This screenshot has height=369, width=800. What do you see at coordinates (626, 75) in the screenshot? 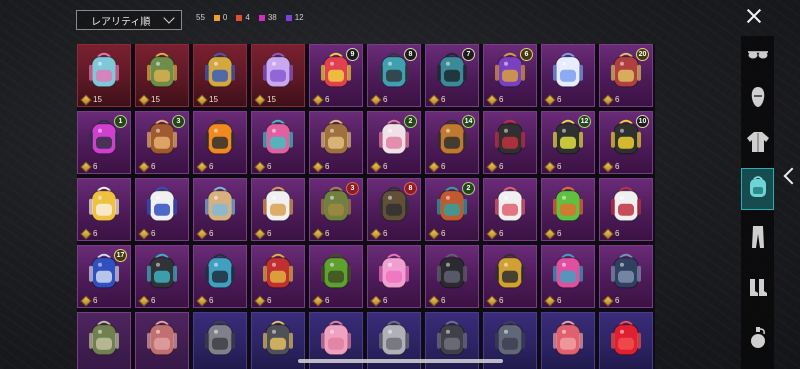
I see `inventory-item: 6 20` at bounding box center [626, 75].